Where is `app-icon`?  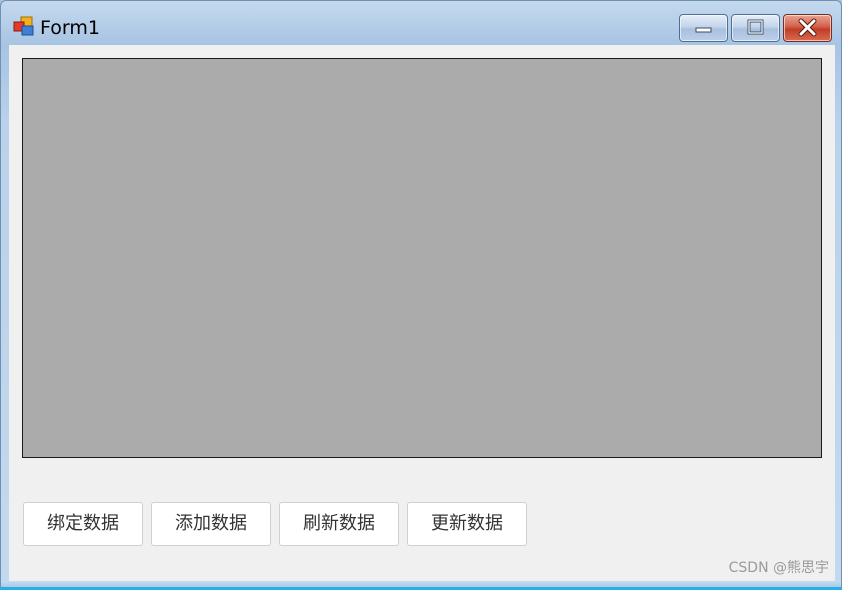
app-icon is located at coordinates (23, 26).